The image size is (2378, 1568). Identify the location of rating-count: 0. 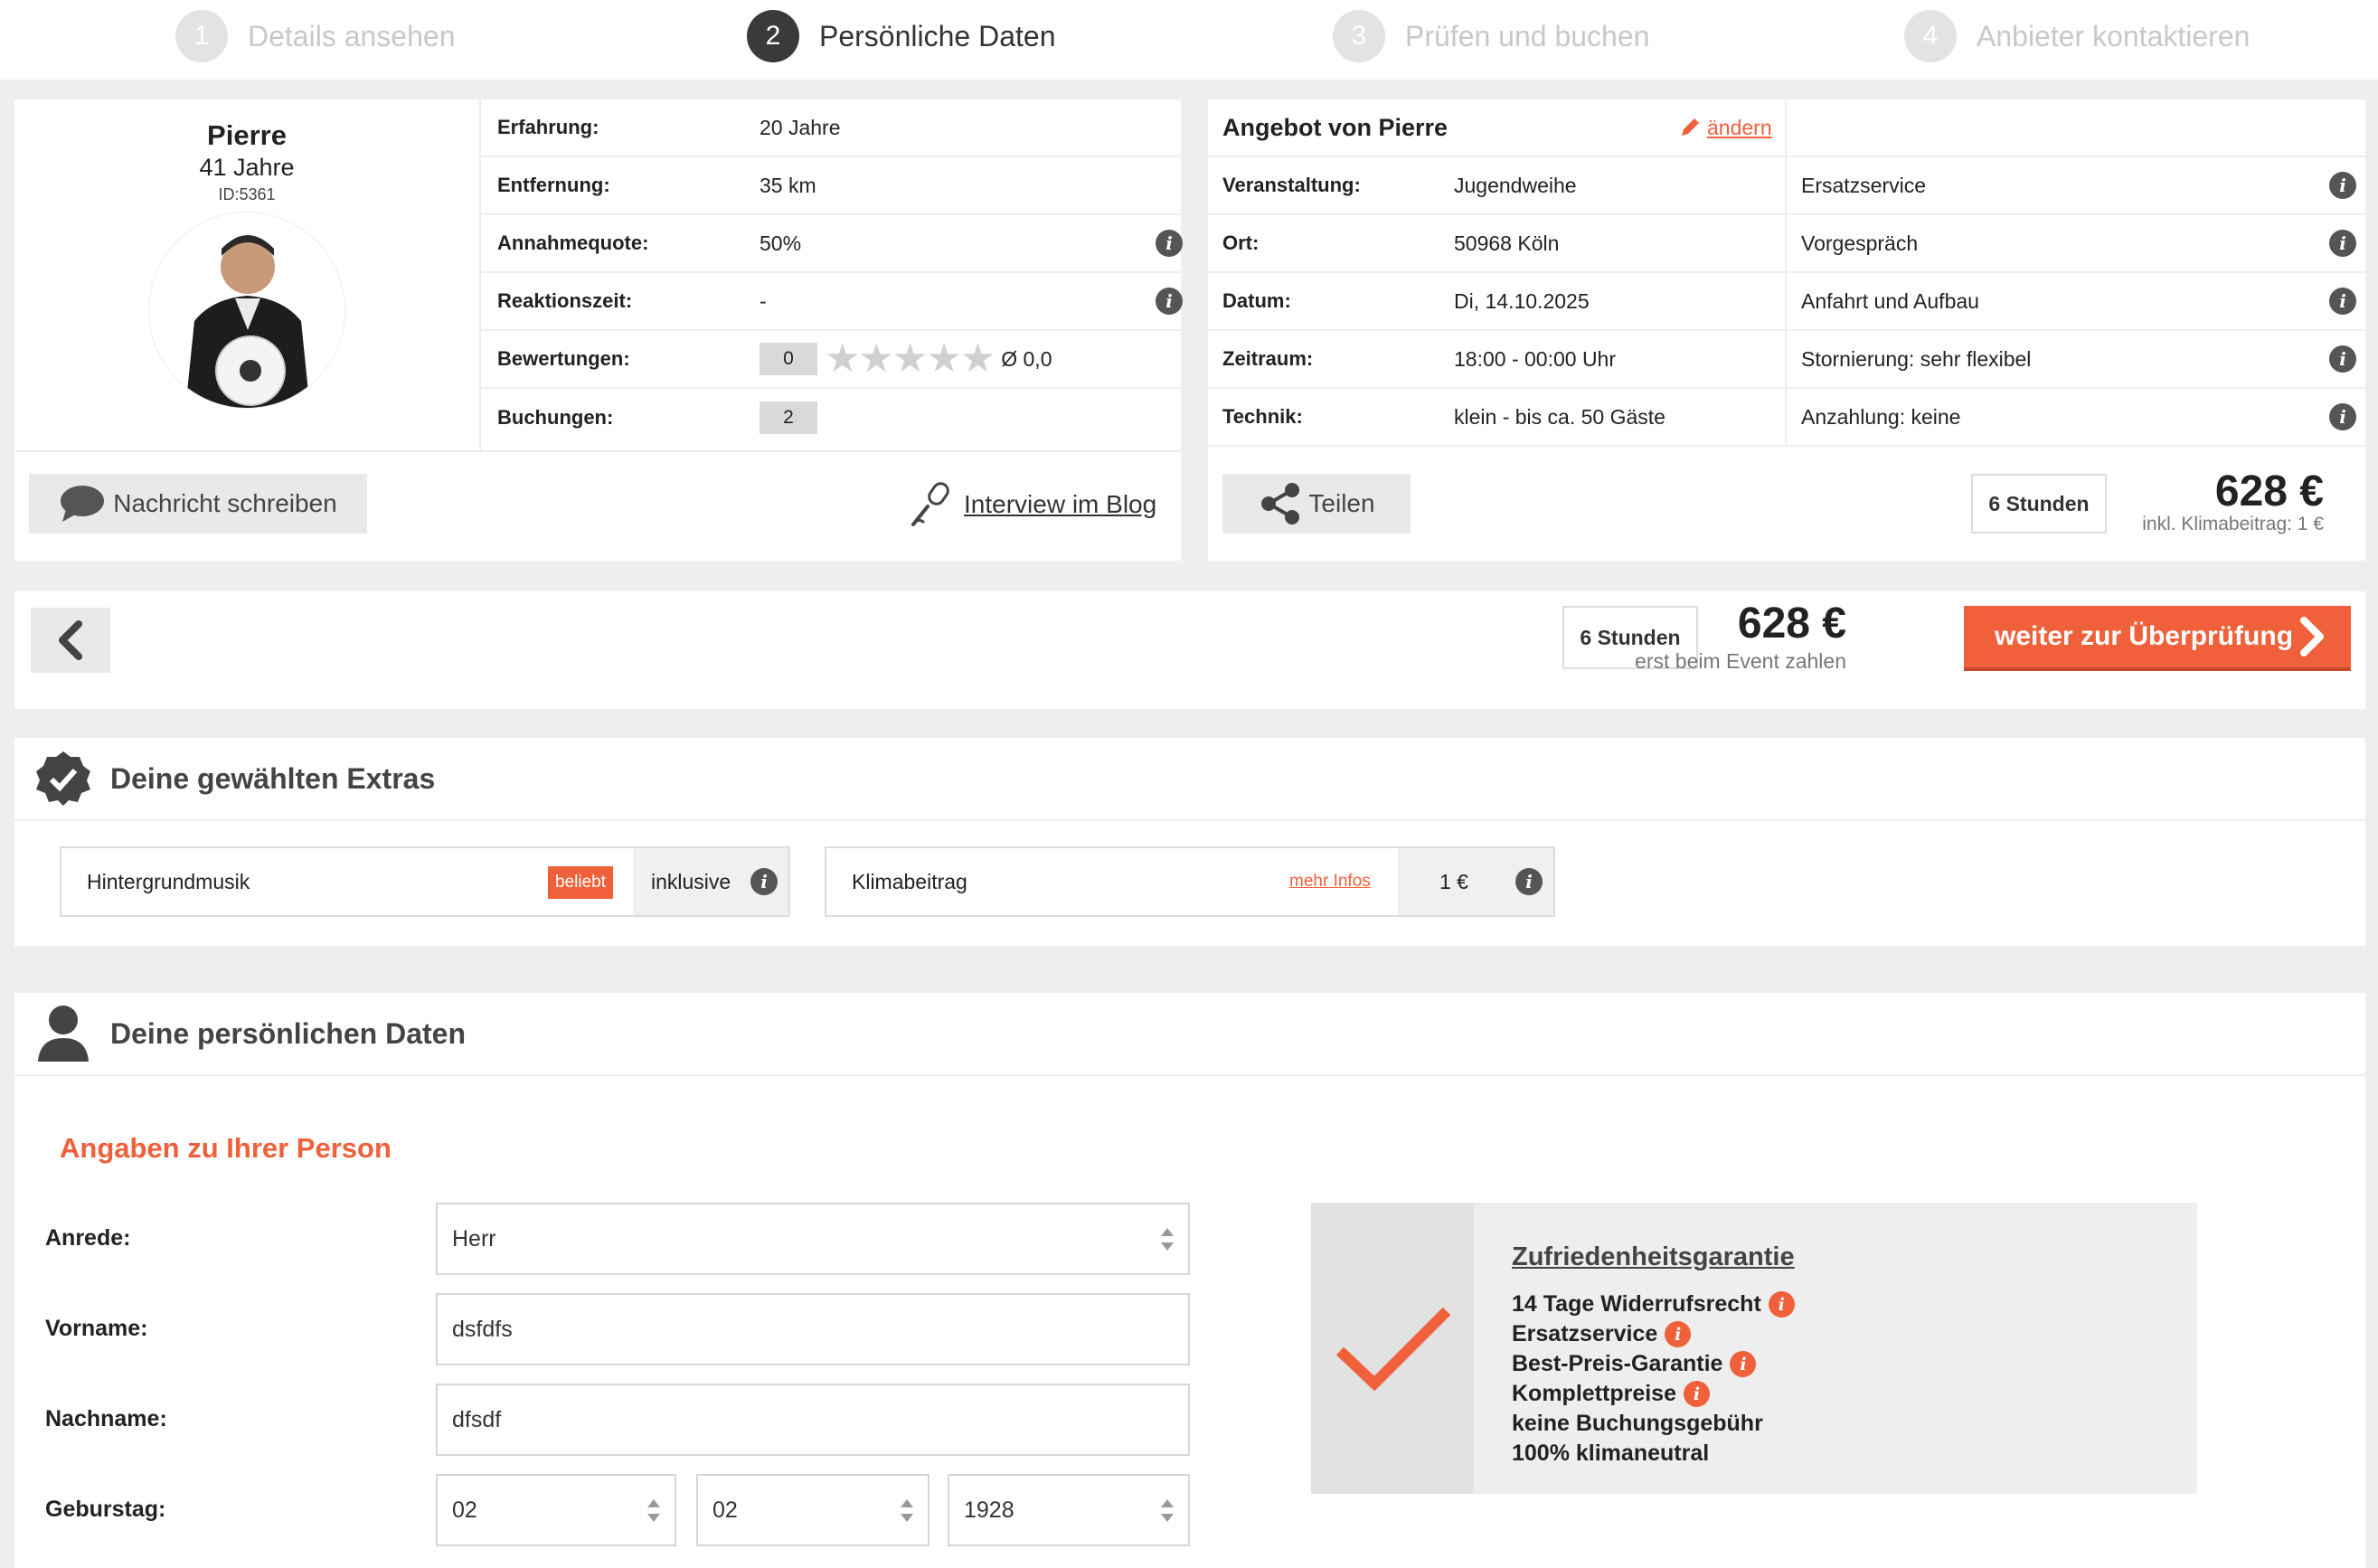
(788, 359).